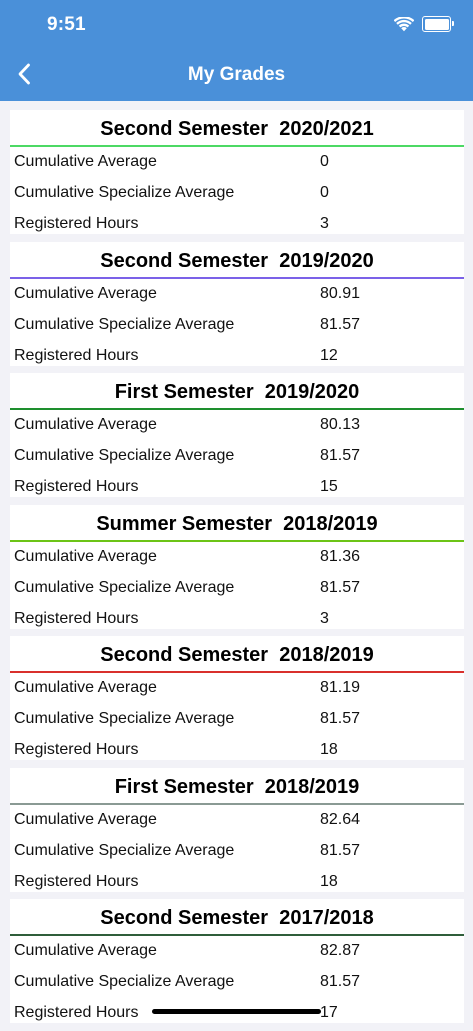 Image resolution: width=473 pixels, height=1031 pixels. What do you see at coordinates (237, 294) in the screenshot?
I see `grade-row: Cumulative Average 80.91` at bounding box center [237, 294].